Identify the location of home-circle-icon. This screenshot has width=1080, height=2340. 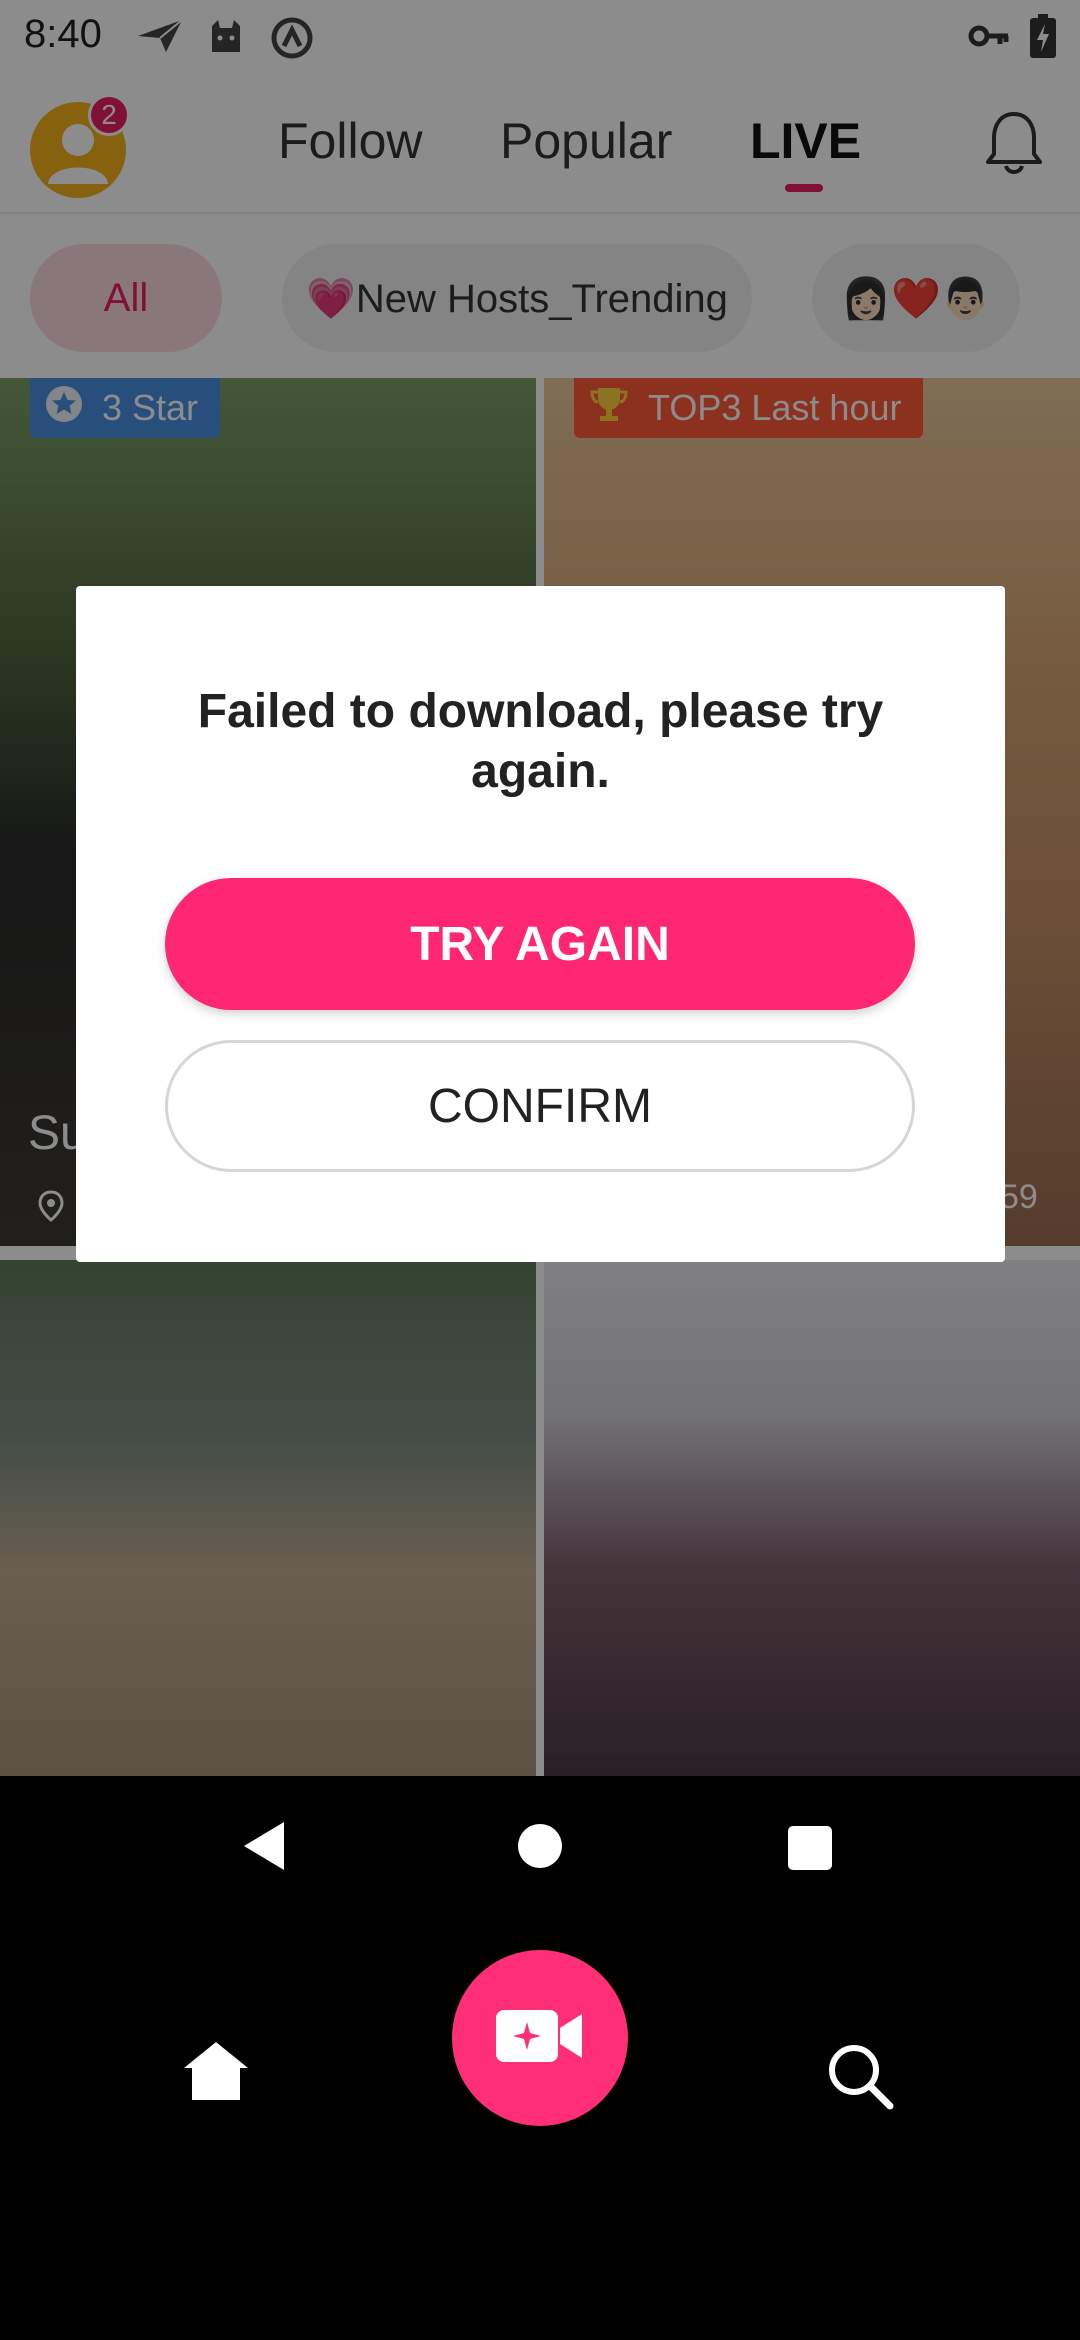
(540, 1846).